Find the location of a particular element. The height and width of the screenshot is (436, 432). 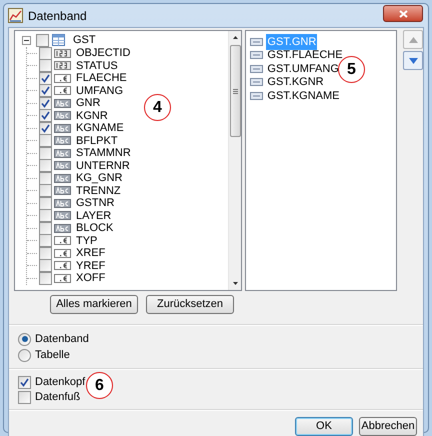

list-item: GST.KGNAME is located at coordinates (303, 96).